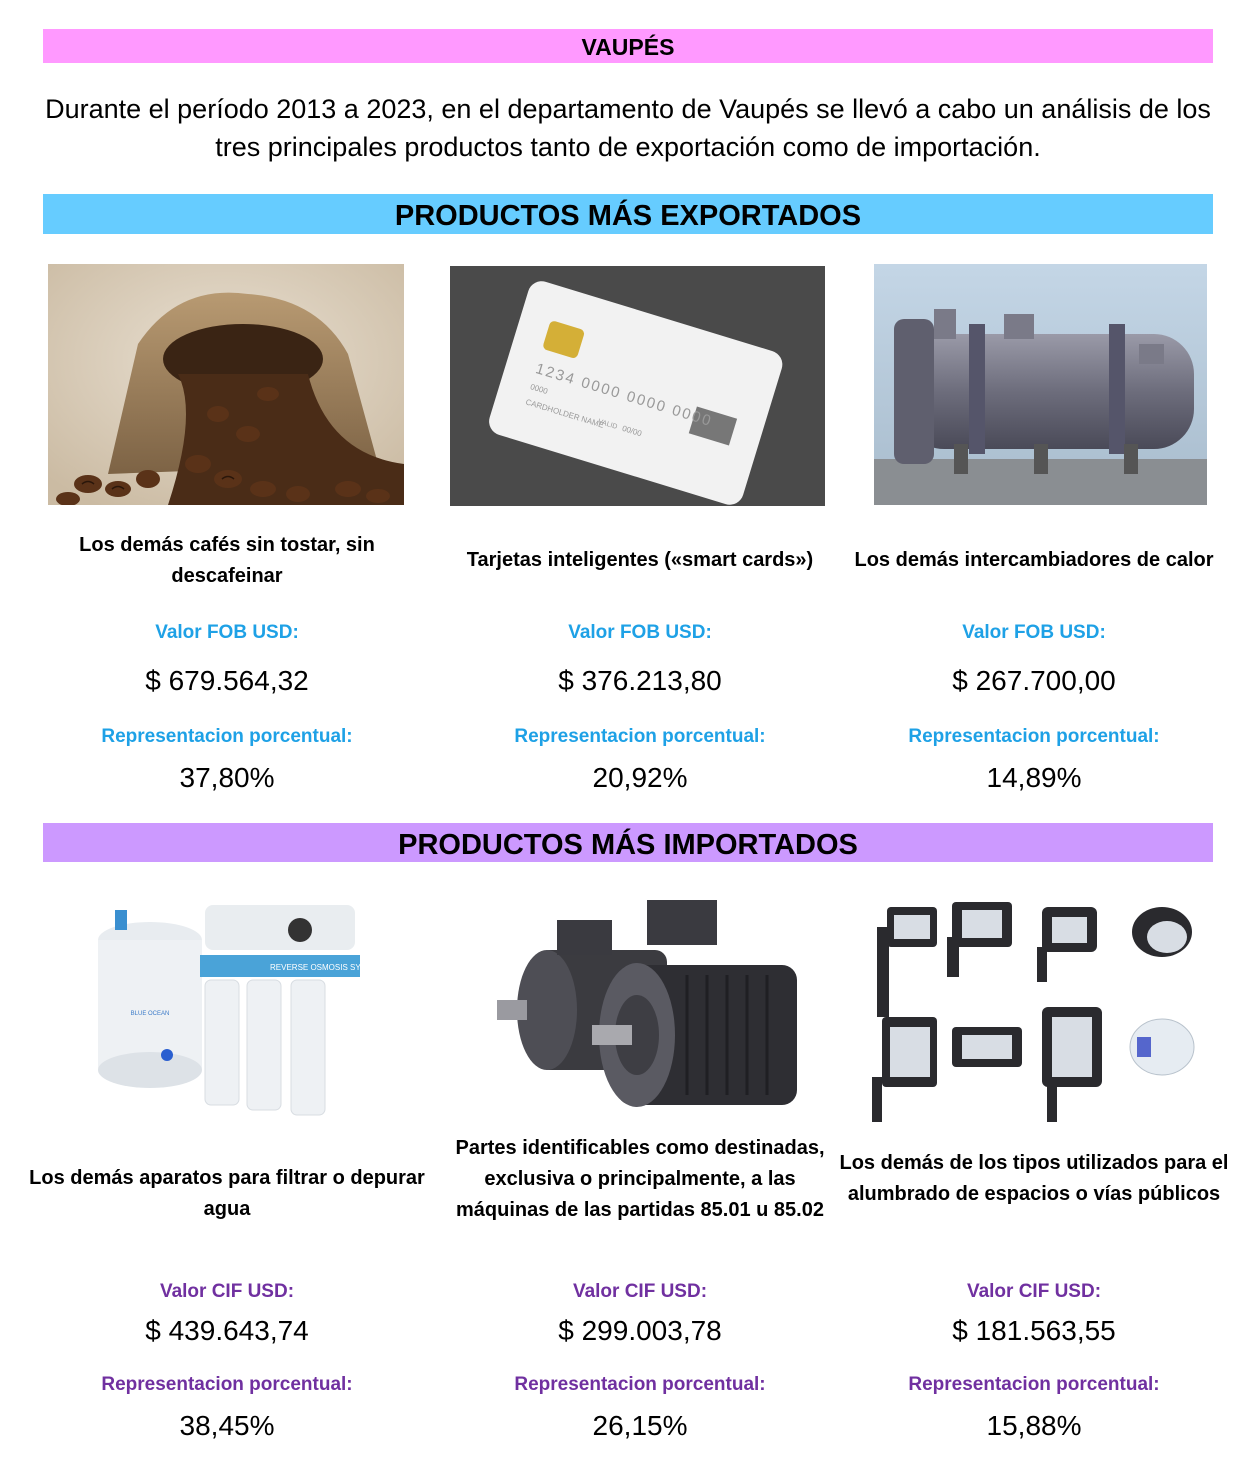 The width and height of the screenshot is (1255, 1472). I want to click on water-filter-image: REVERSE OSMOSIS SYSTEM BLUE OCEAN, so click(230, 1005).